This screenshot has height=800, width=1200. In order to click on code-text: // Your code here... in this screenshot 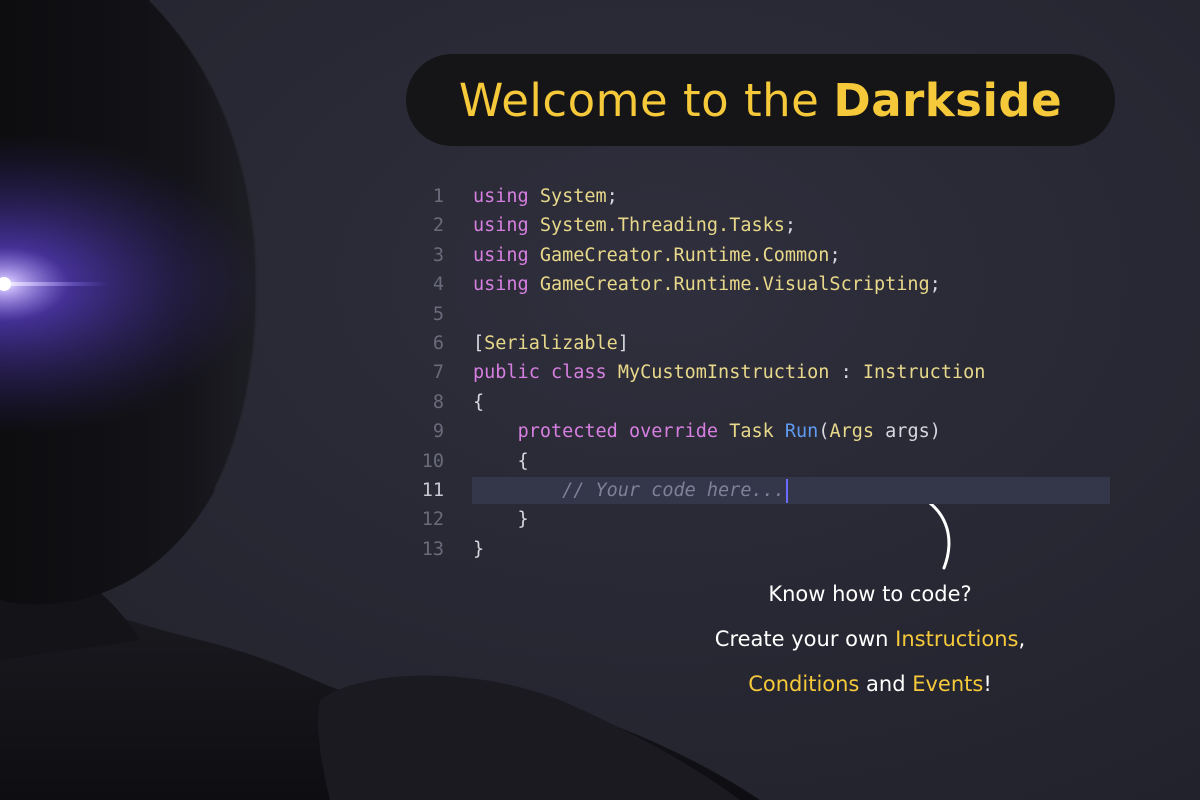, I will do `click(630, 490)`.